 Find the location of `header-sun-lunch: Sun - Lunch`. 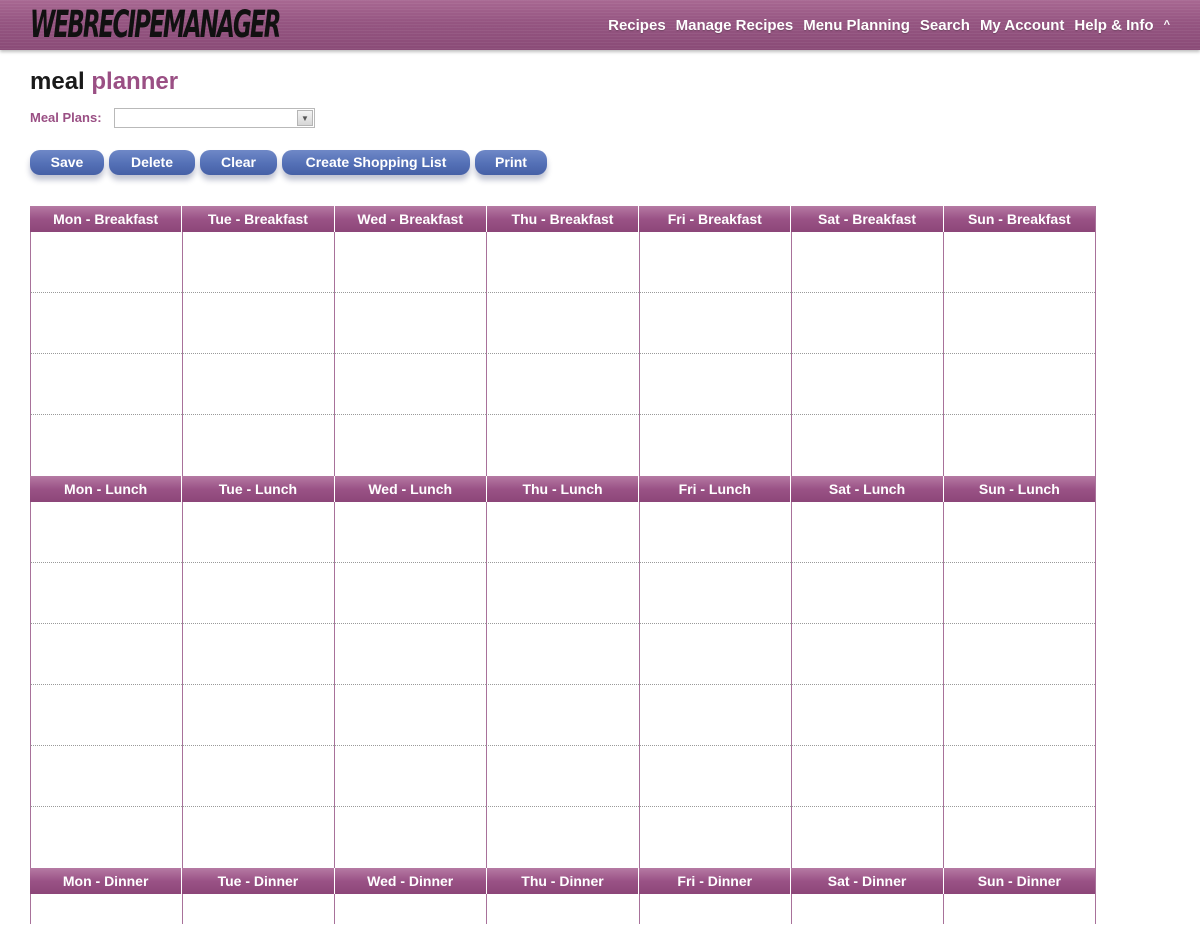

header-sun-lunch: Sun - Lunch is located at coordinates (1018, 489).